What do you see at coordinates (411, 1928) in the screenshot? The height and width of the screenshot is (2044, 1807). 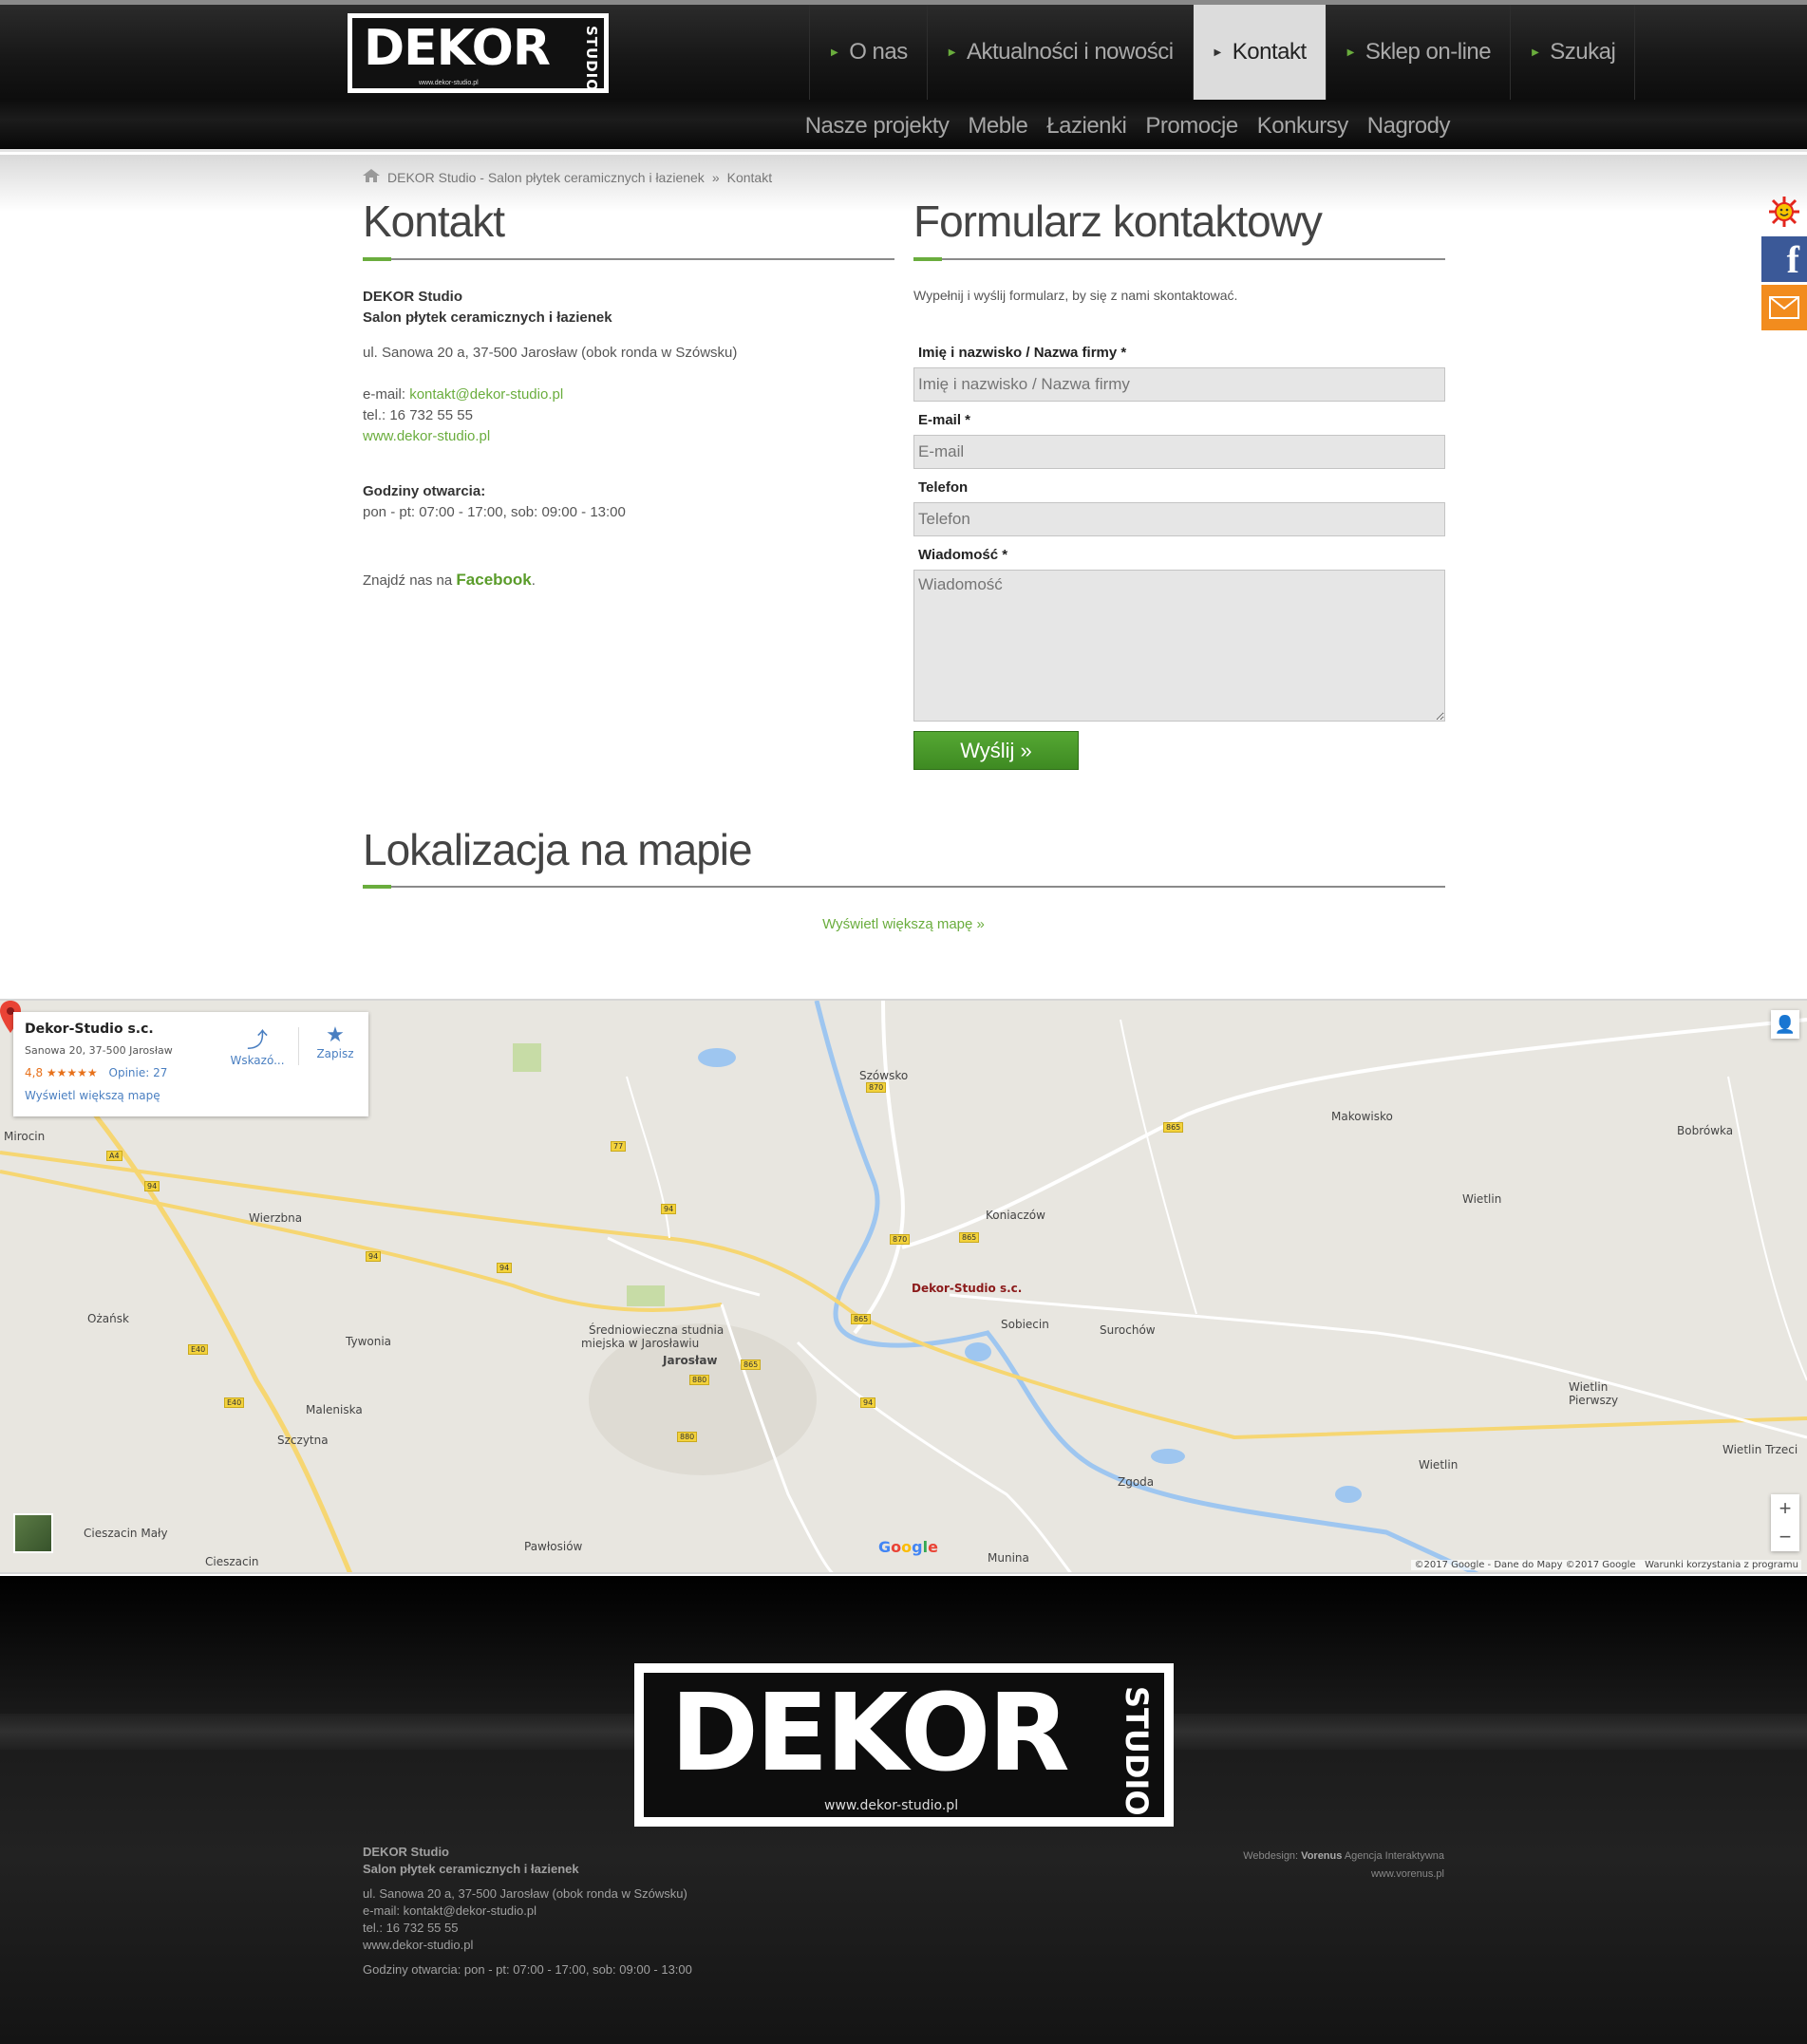 I see `footer-phone: tel.: 16 732 55 55` at bounding box center [411, 1928].